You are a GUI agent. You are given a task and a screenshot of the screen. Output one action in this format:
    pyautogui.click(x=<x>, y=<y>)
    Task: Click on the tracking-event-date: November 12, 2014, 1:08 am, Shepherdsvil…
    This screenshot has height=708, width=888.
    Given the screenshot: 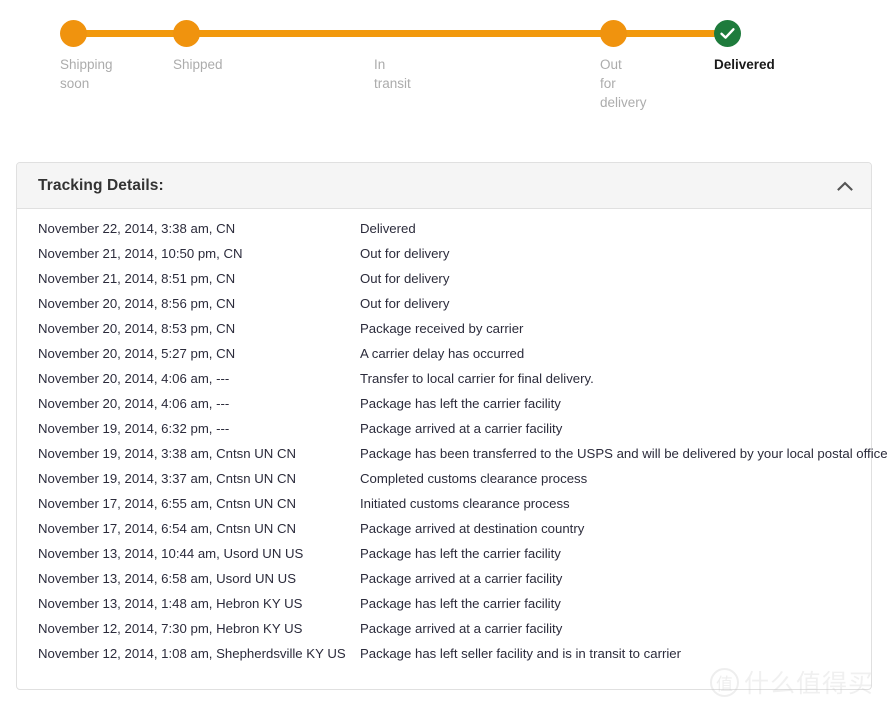 What is the action you would take?
    pyautogui.click(x=192, y=653)
    